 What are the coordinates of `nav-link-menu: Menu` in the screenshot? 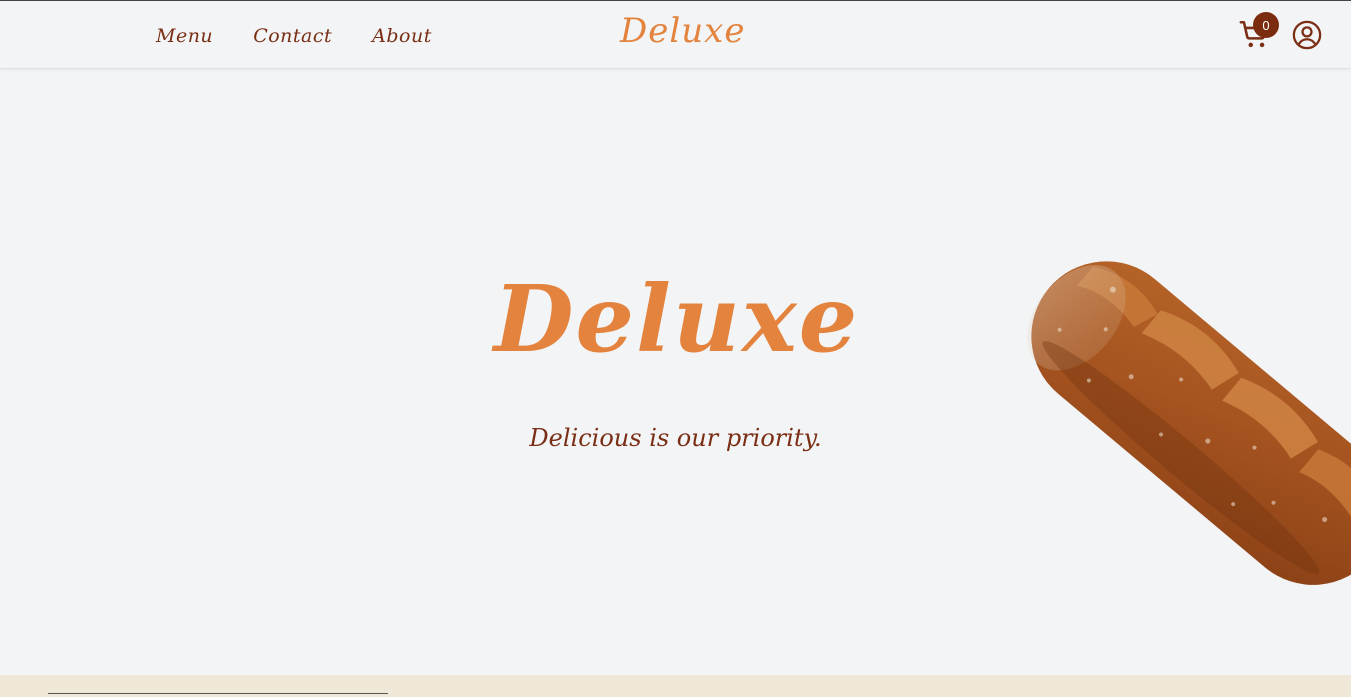 It's located at (184, 36).